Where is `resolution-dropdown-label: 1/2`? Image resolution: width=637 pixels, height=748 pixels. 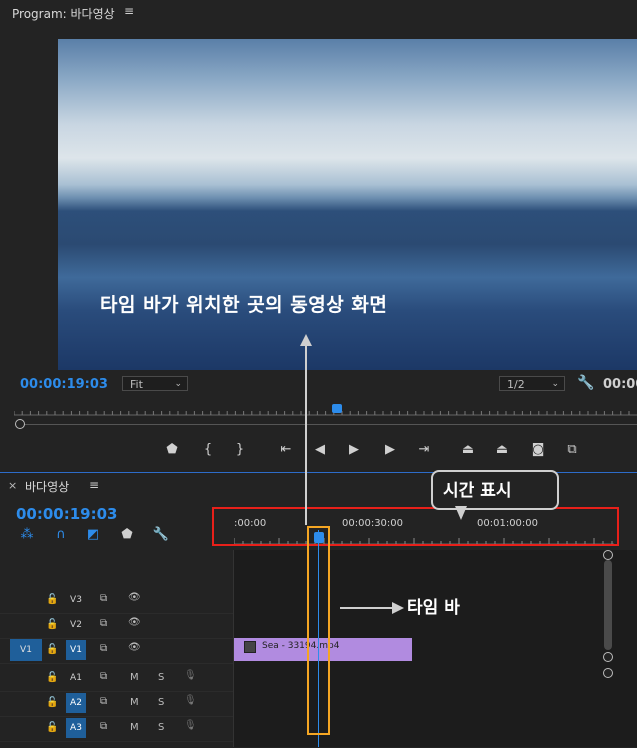
resolution-dropdown-label: 1/2 is located at coordinates (516, 384).